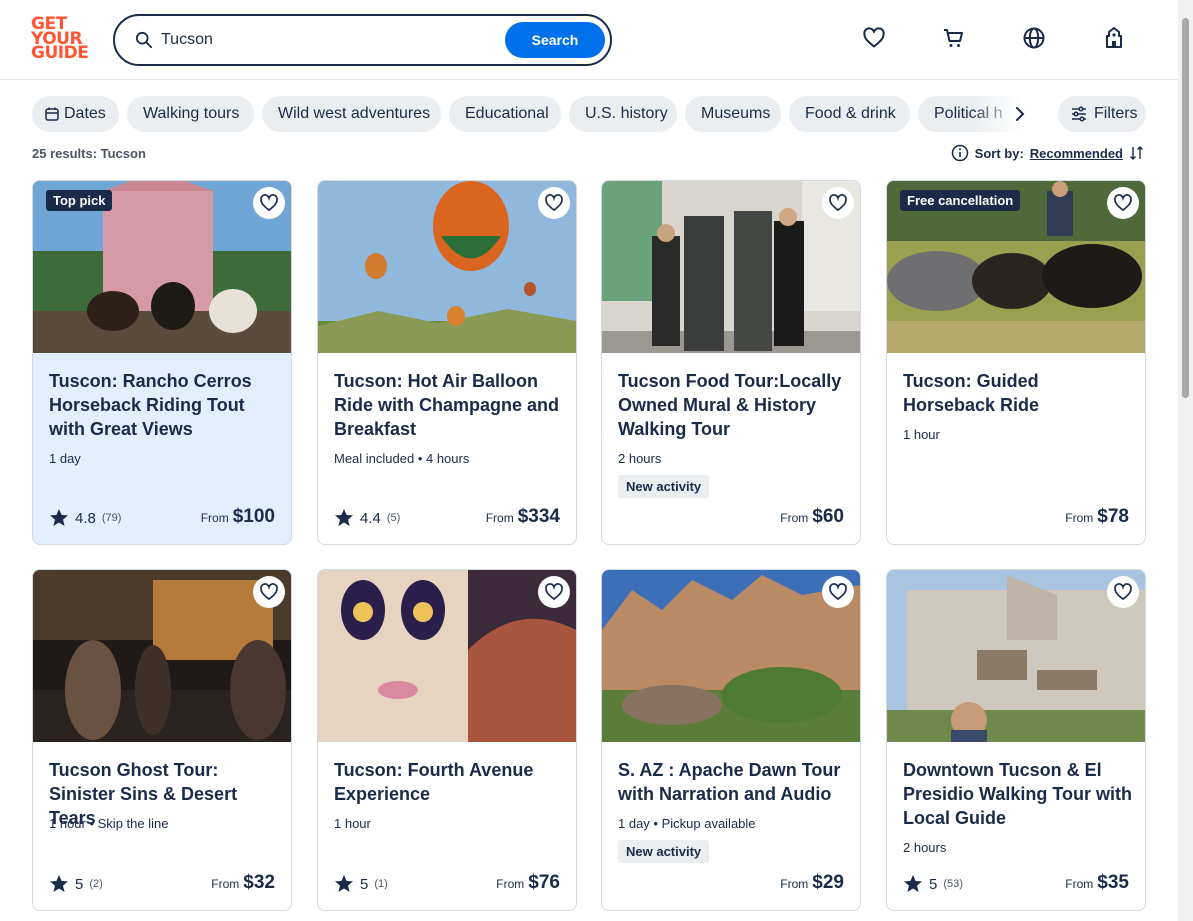 The width and height of the screenshot is (1193, 921). Describe the element at coordinates (687, 823) in the screenshot. I see `card-duration: 1 day • Pickup available` at that location.